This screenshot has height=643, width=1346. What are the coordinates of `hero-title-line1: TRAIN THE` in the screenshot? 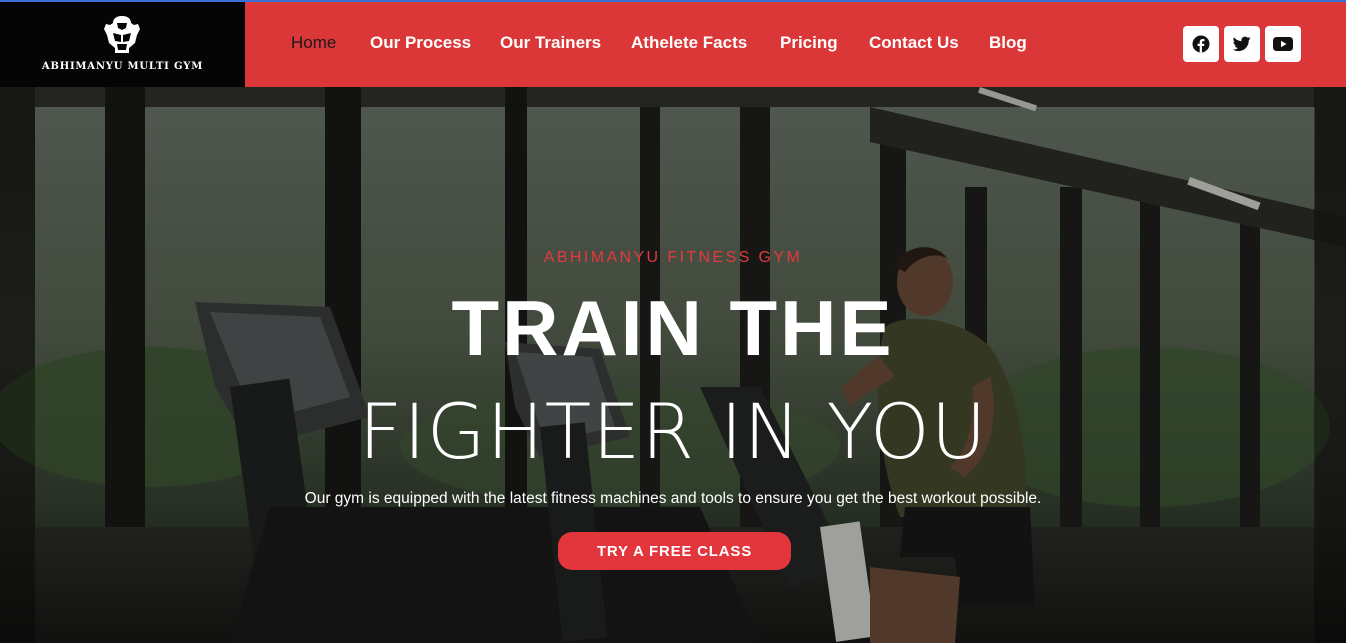 It's located at (673, 328).